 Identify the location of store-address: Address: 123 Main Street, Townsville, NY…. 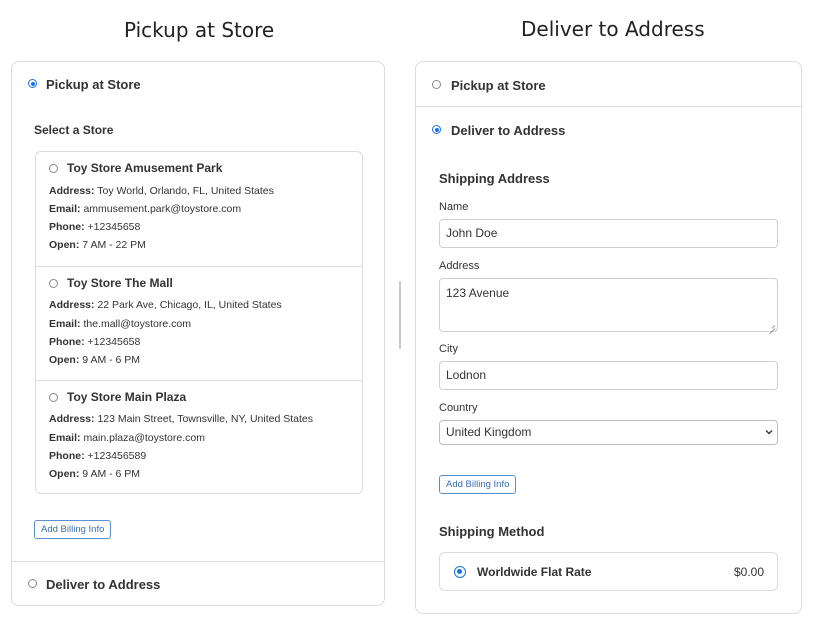
(181, 419).